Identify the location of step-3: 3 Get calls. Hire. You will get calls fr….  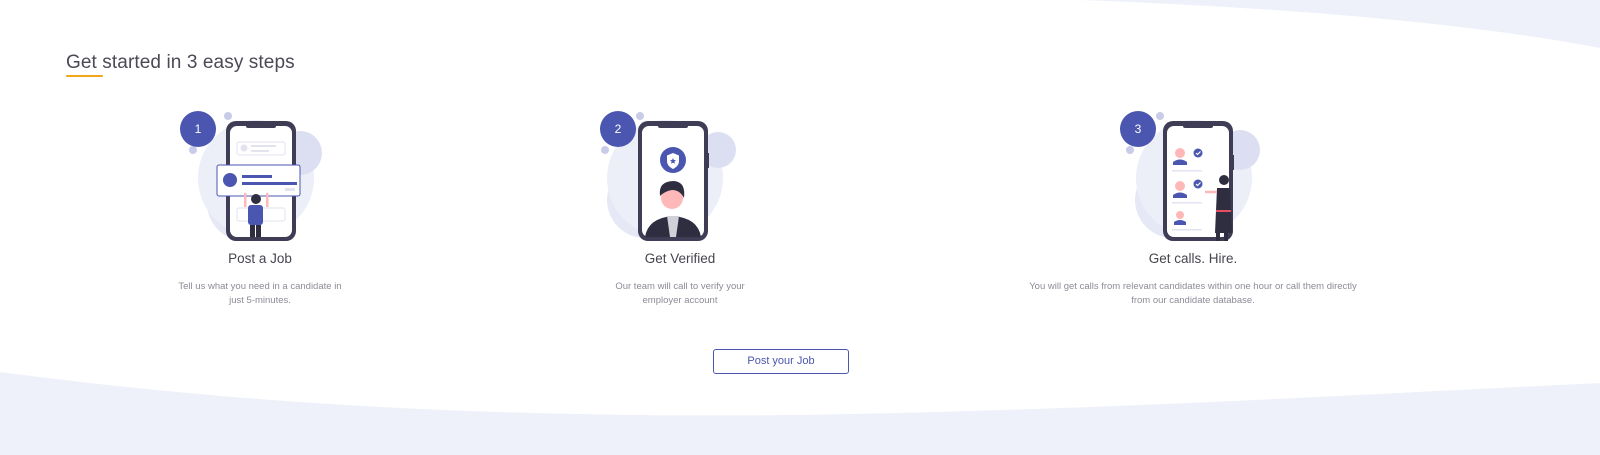
(1193, 208).